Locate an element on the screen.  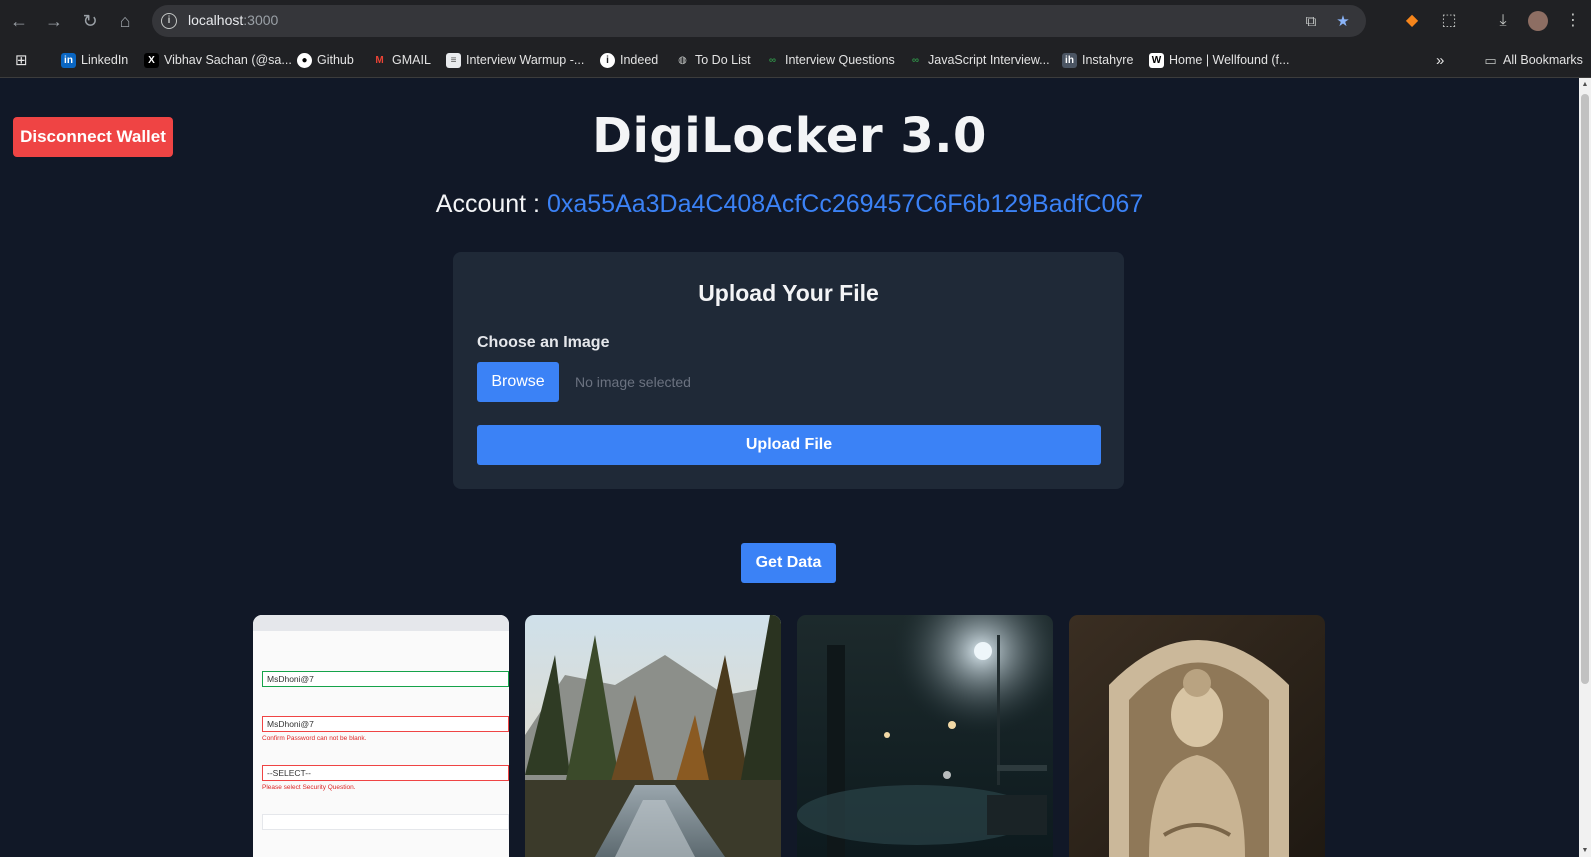
extensions-icon: ⬚ is located at coordinates (1449, 21).